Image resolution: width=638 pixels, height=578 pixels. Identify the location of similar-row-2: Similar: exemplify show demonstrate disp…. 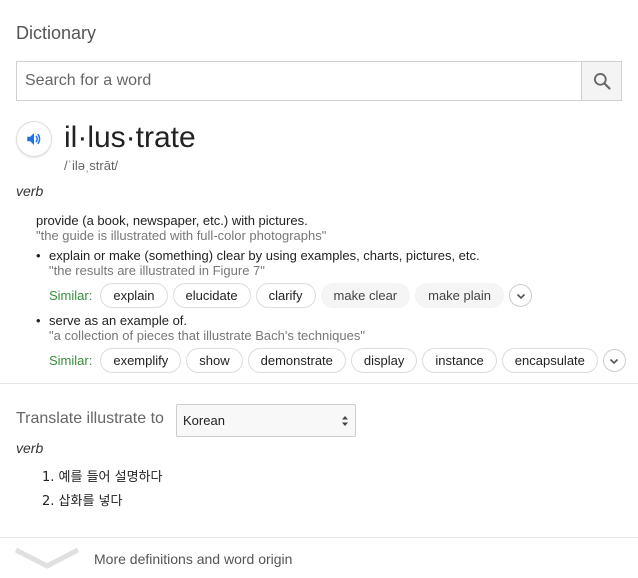
(337, 360).